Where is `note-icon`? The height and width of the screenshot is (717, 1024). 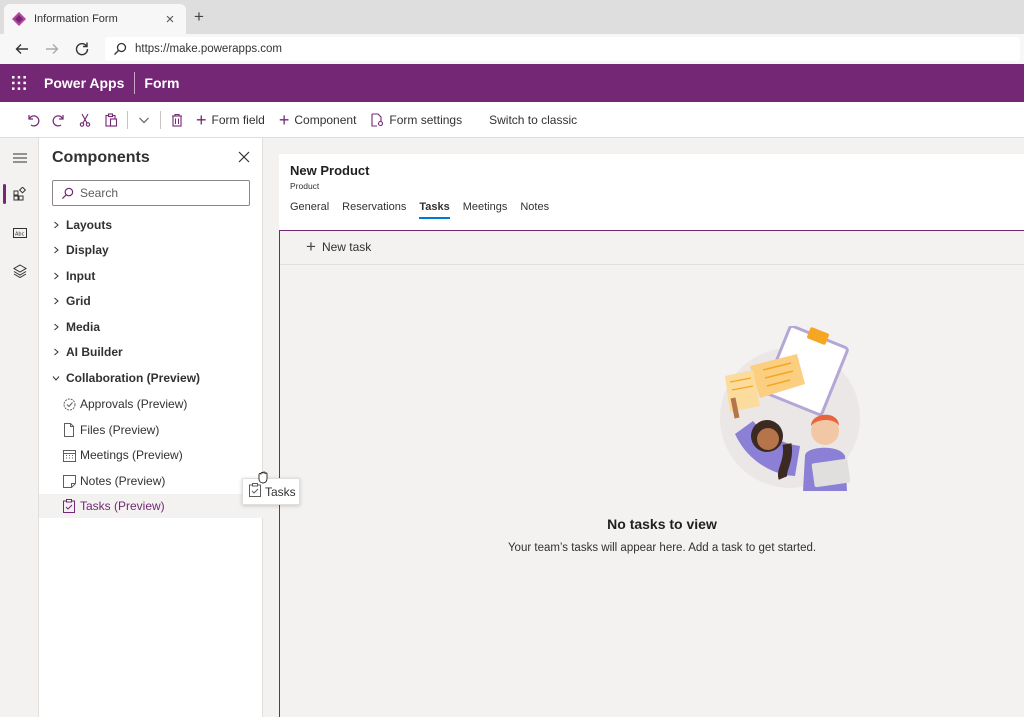
note-icon is located at coordinates (69, 481).